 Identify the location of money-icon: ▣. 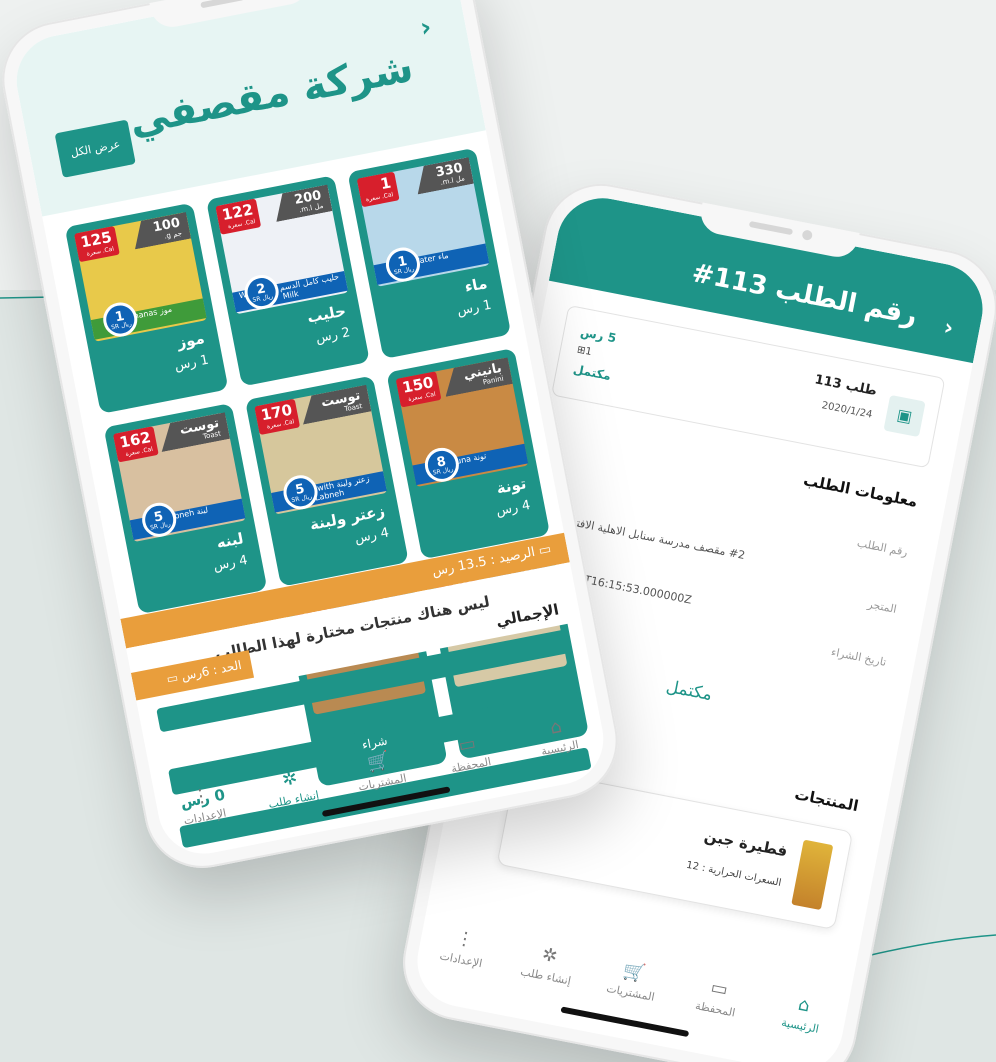
(904, 416).